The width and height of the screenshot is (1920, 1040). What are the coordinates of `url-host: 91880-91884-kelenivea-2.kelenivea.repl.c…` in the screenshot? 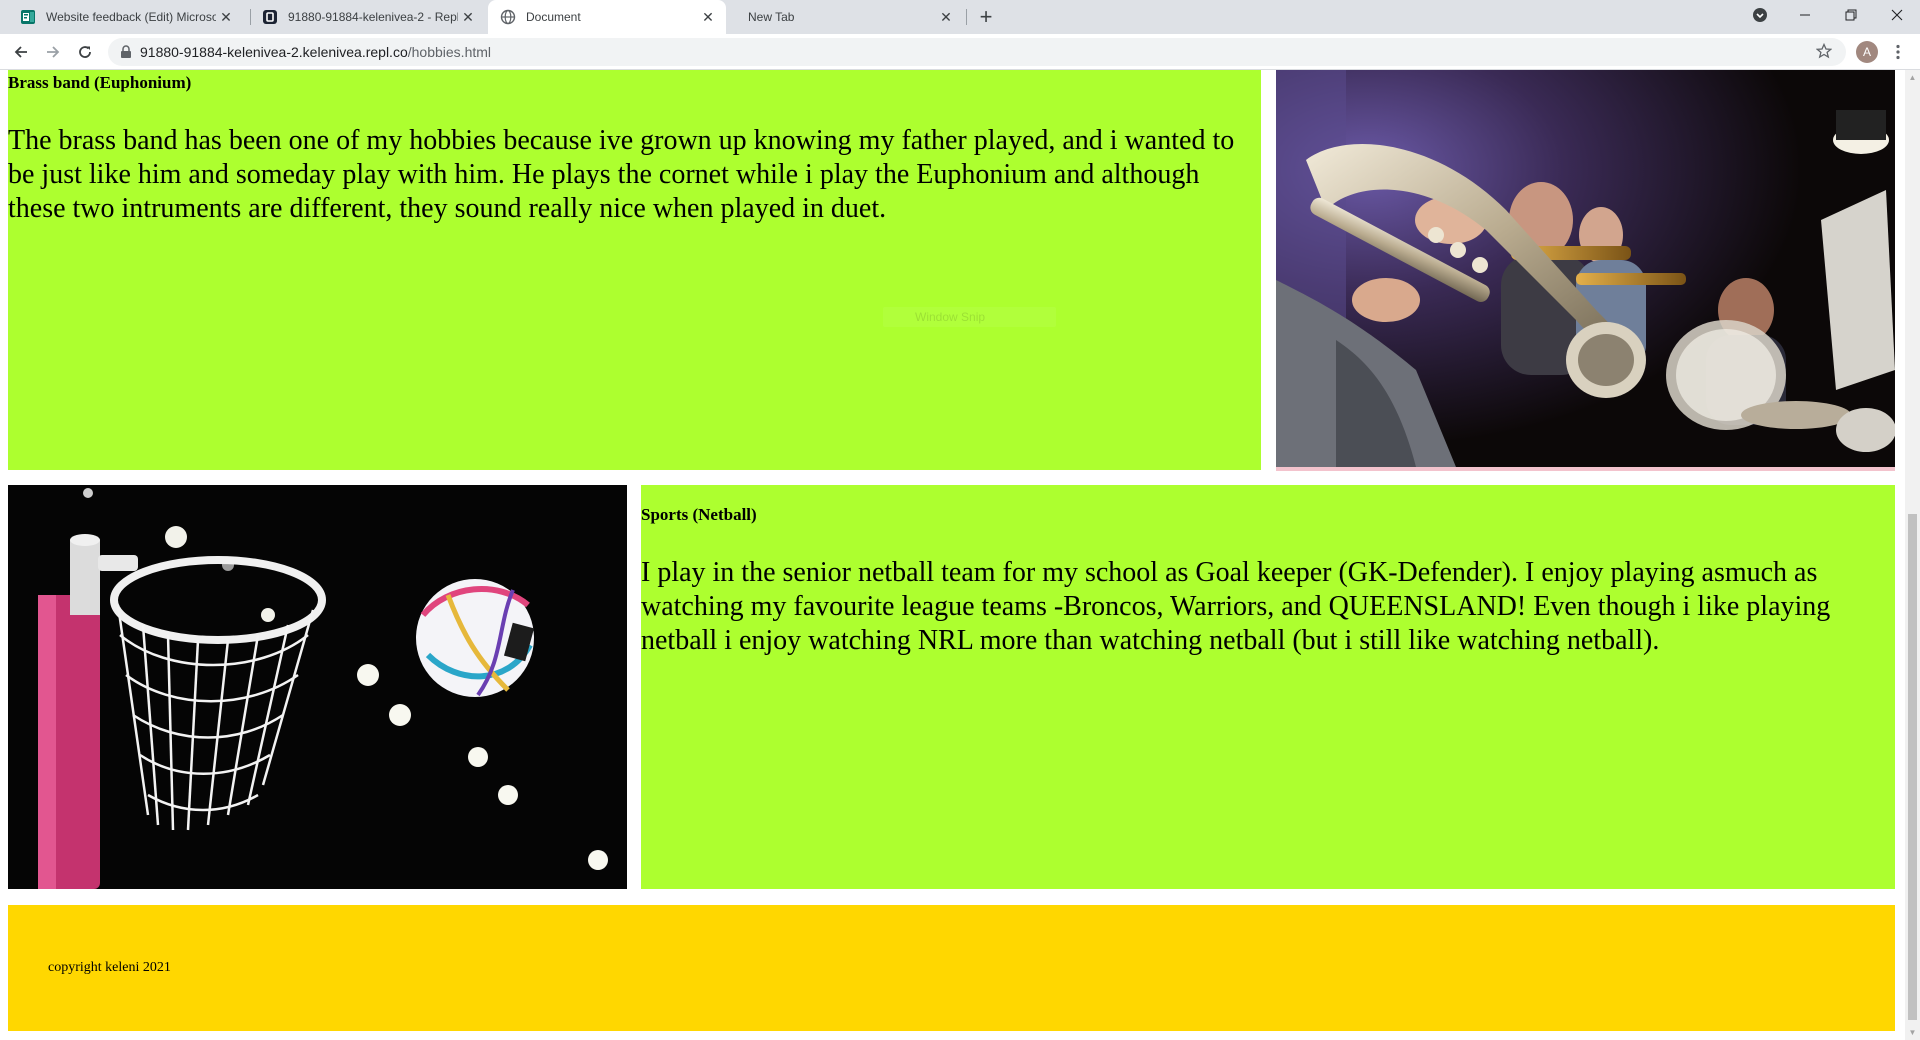 It's located at (274, 52).